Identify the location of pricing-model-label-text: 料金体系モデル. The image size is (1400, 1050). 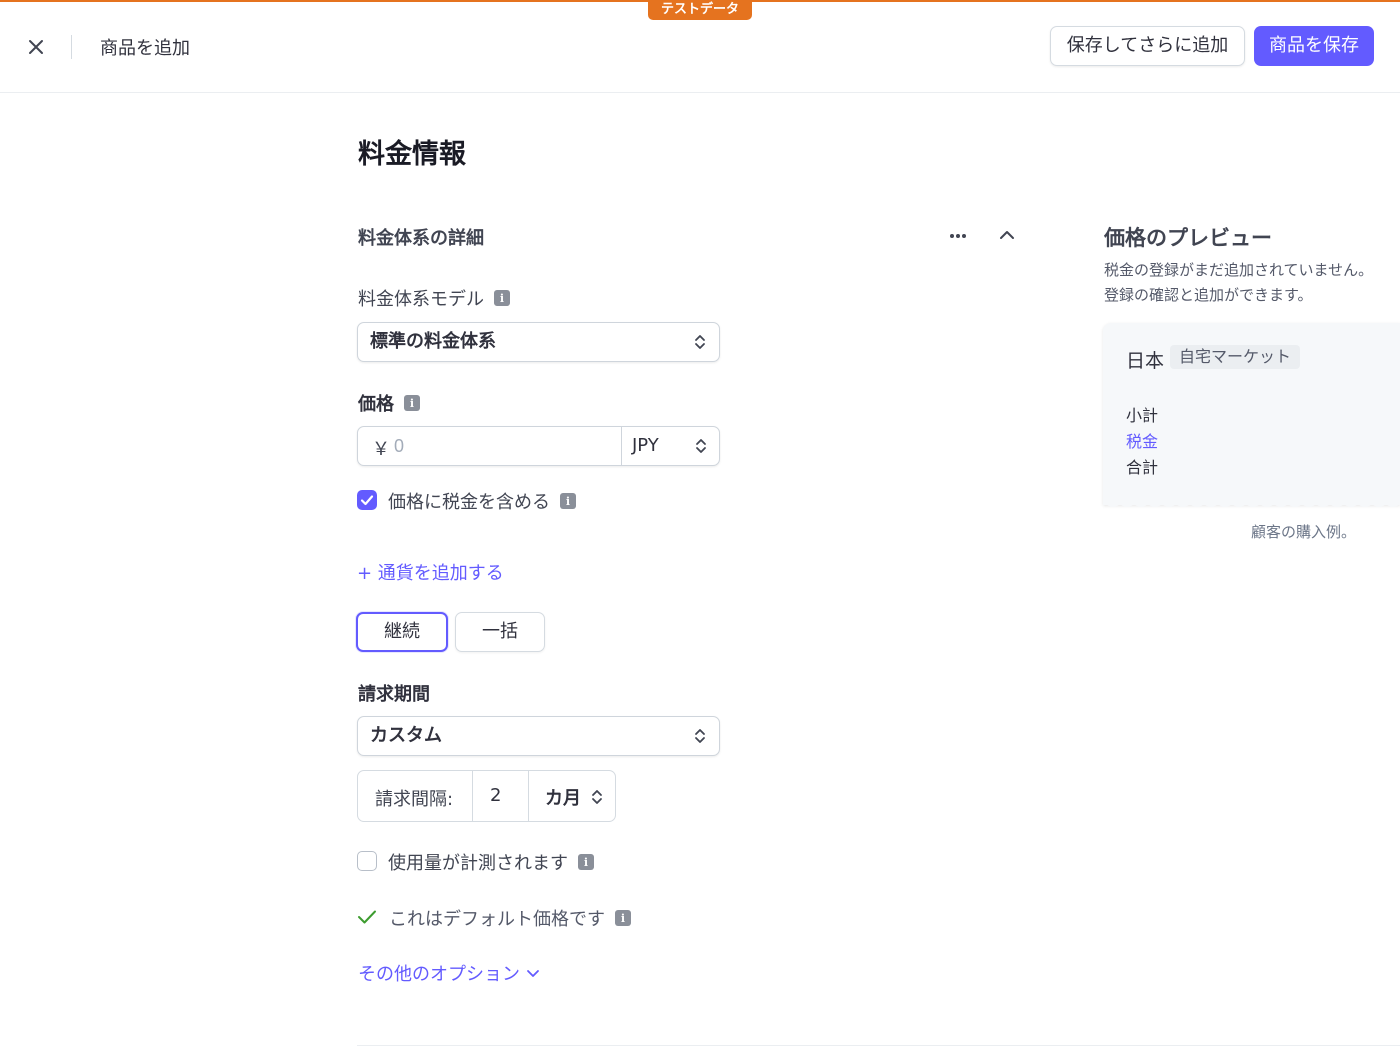
(421, 299).